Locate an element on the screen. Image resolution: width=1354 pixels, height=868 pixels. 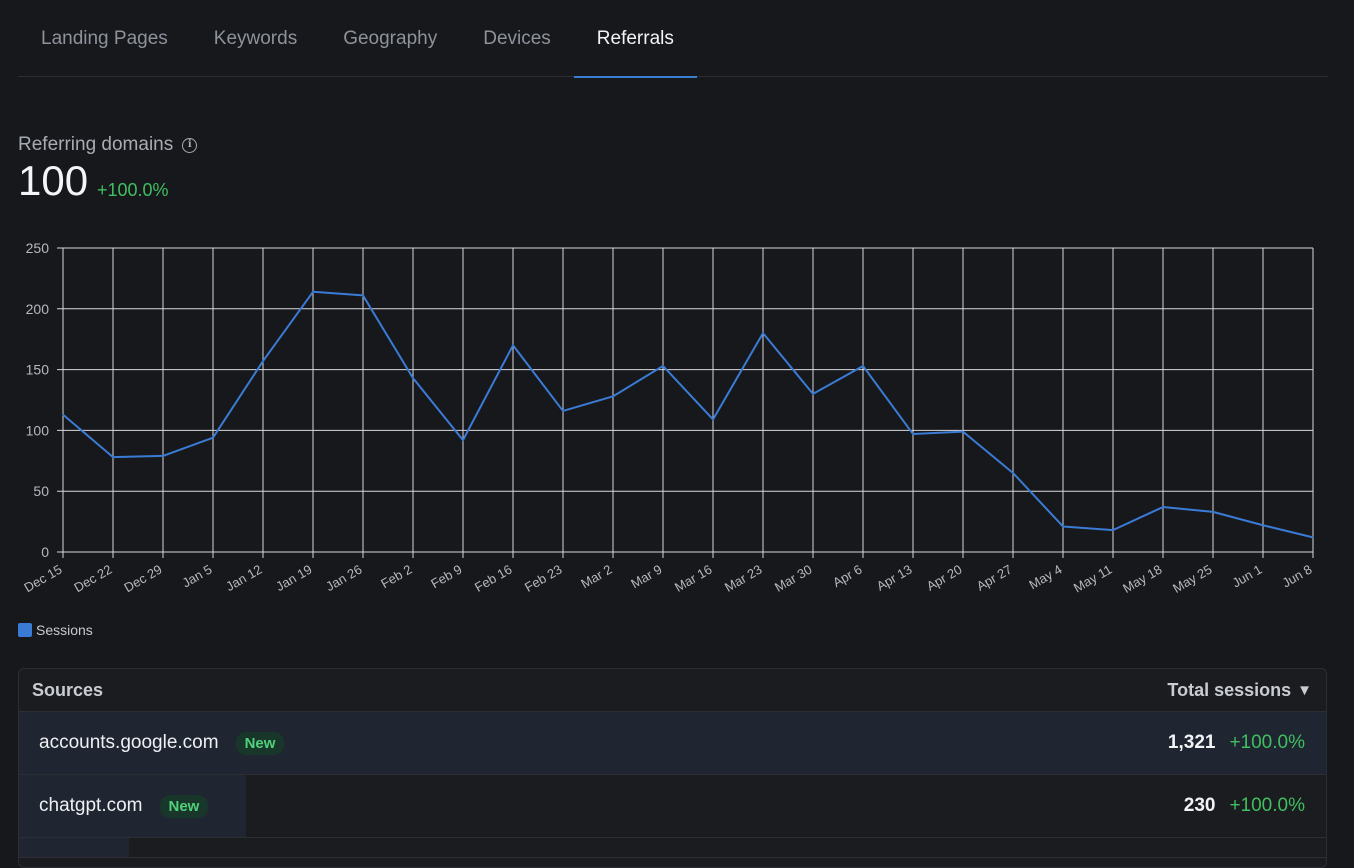
y-tick-label: 0 is located at coordinates (45, 552).